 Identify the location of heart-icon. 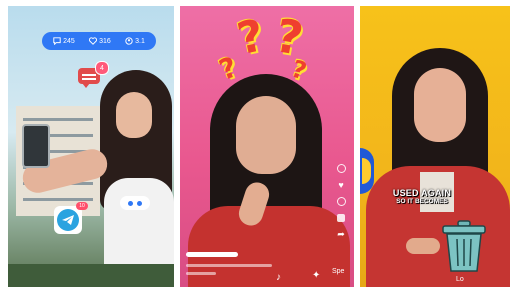
(93, 41).